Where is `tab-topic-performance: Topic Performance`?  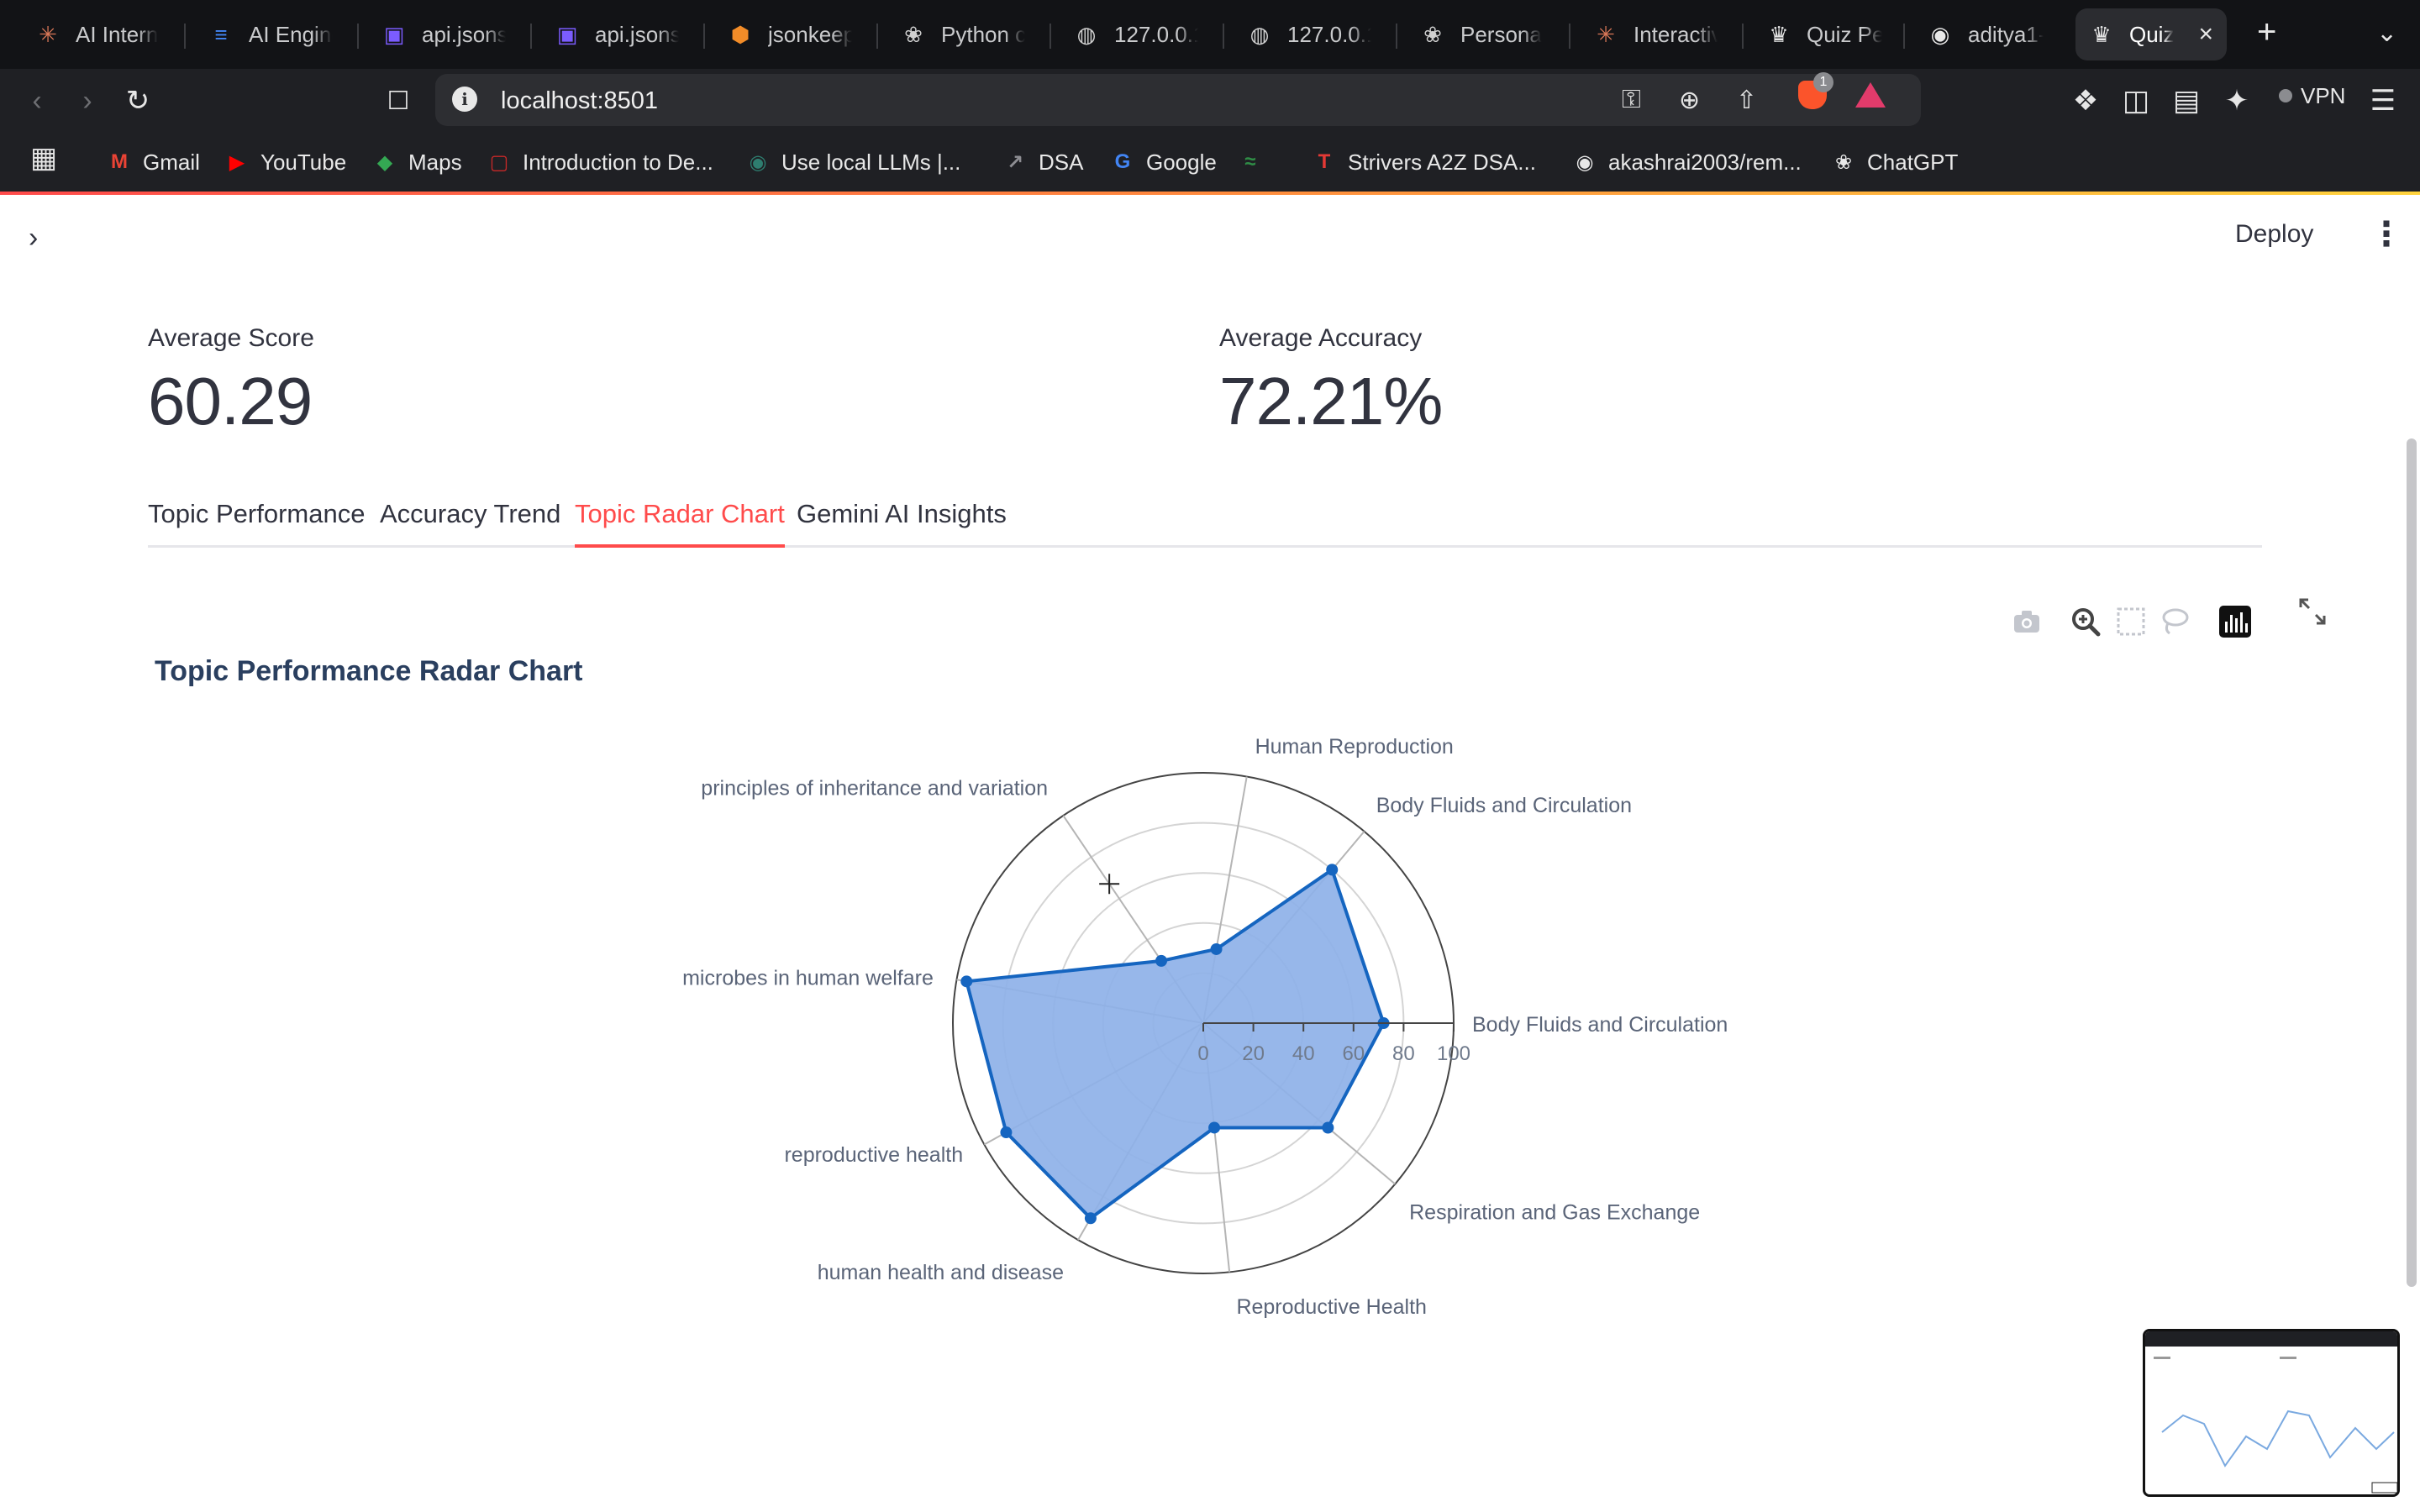
tab-topic-performance: Topic Performance is located at coordinates (256, 522).